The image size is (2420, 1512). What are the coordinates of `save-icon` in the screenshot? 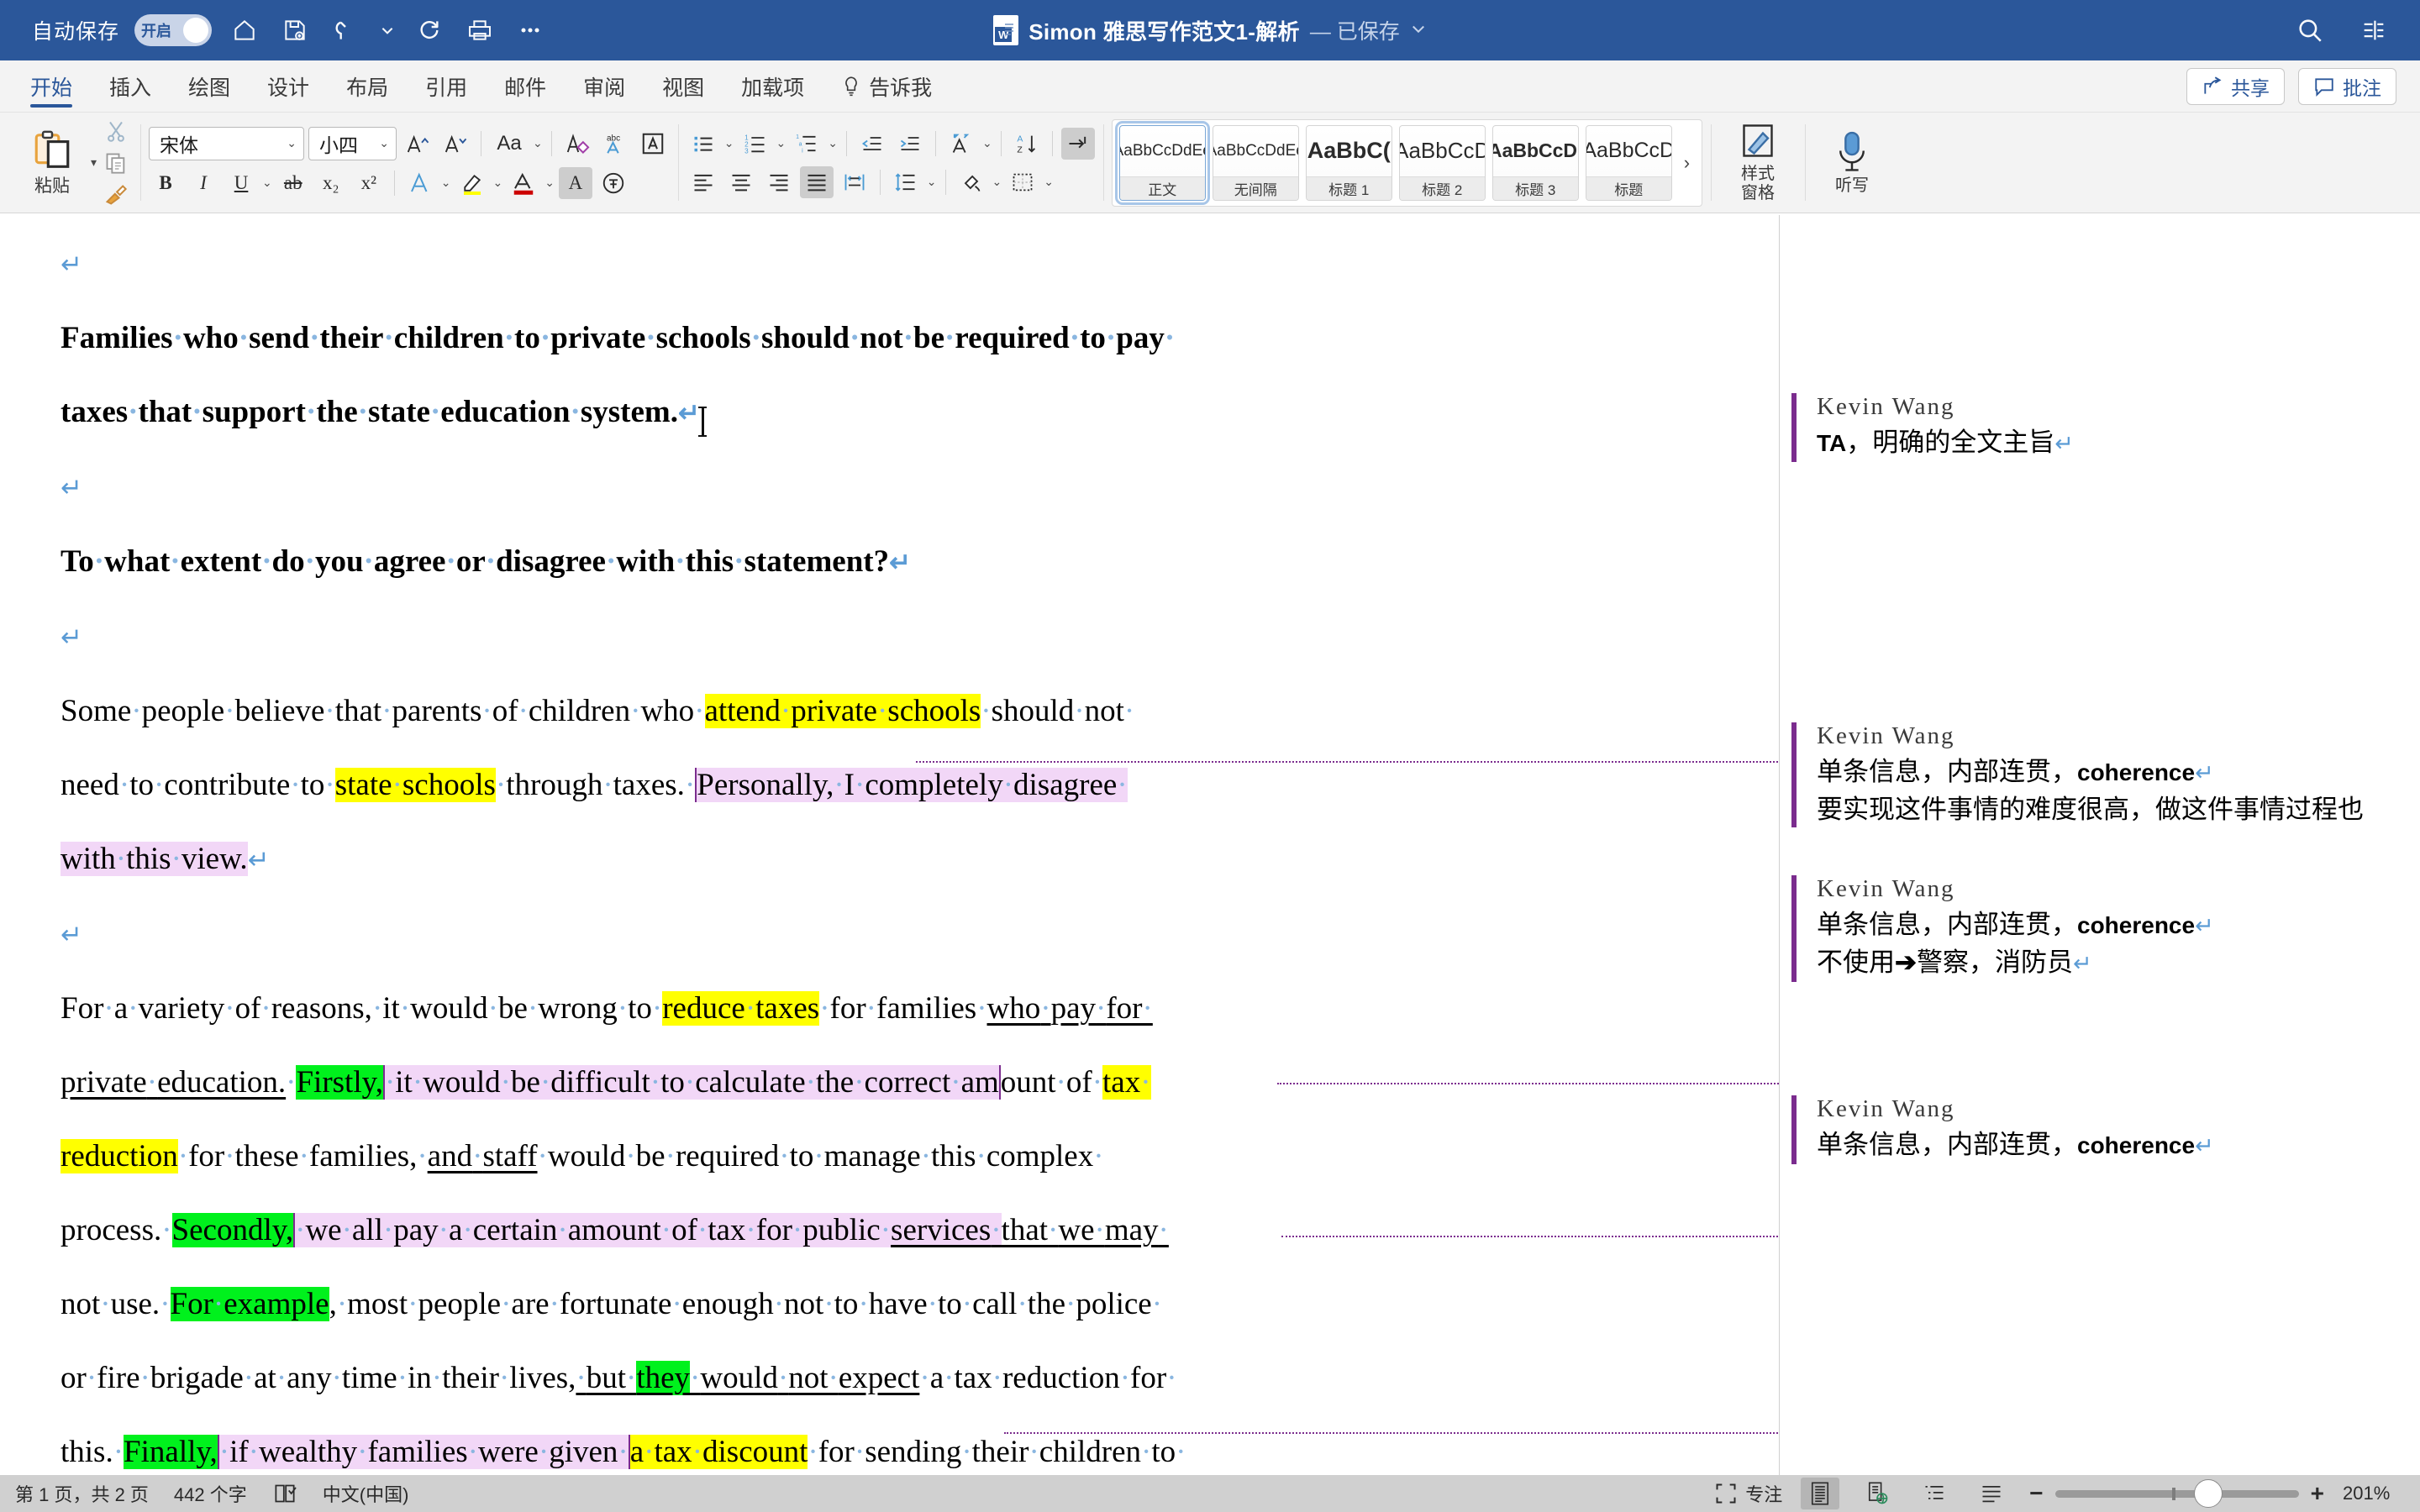 It's located at (295, 30).